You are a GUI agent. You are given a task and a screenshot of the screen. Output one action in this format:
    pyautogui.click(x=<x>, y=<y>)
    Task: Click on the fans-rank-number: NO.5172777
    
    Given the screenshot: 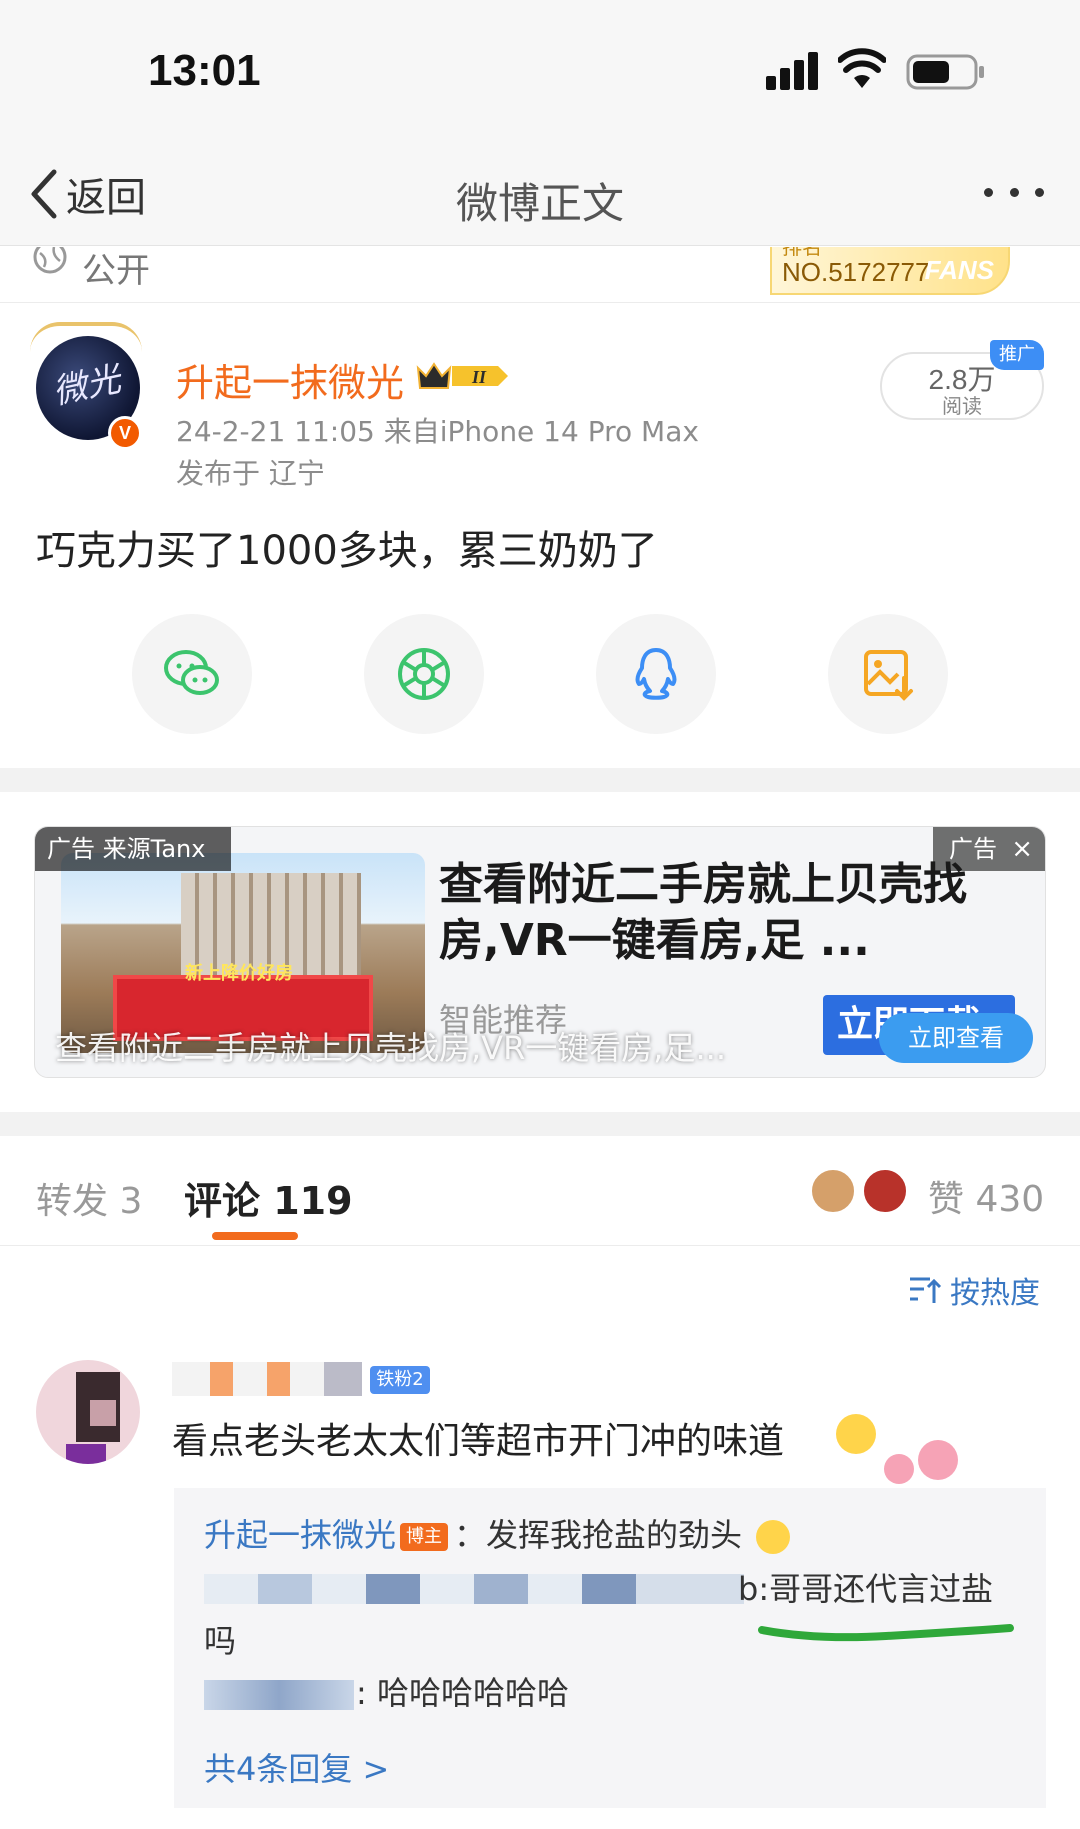 What is the action you would take?
    pyautogui.click(x=856, y=272)
    